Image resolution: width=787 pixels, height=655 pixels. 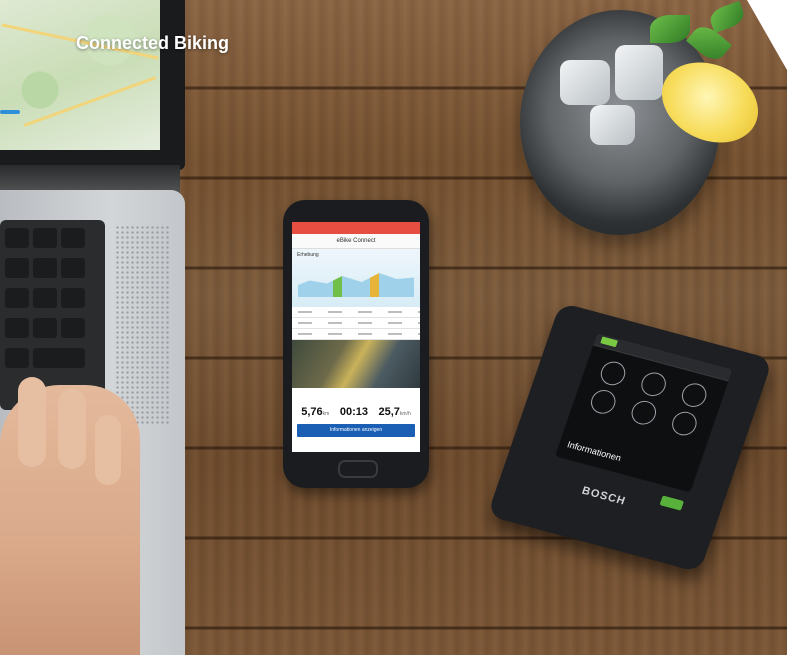 What do you see at coordinates (356, 364) in the screenshot?
I see `ride-photo` at bounding box center [356, 364].